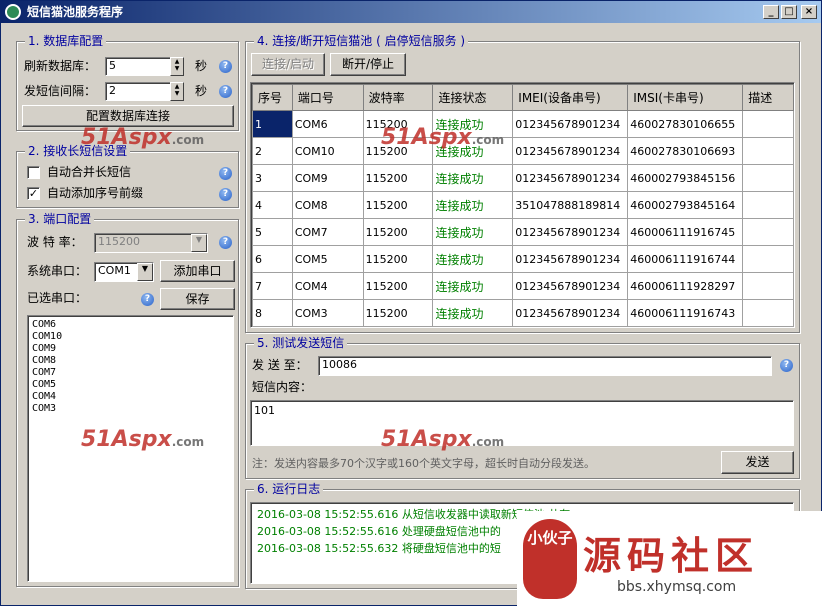  Describe the element at coordinates (522, 423) in the screenshot. I see `content-textarea: 101` at that location.